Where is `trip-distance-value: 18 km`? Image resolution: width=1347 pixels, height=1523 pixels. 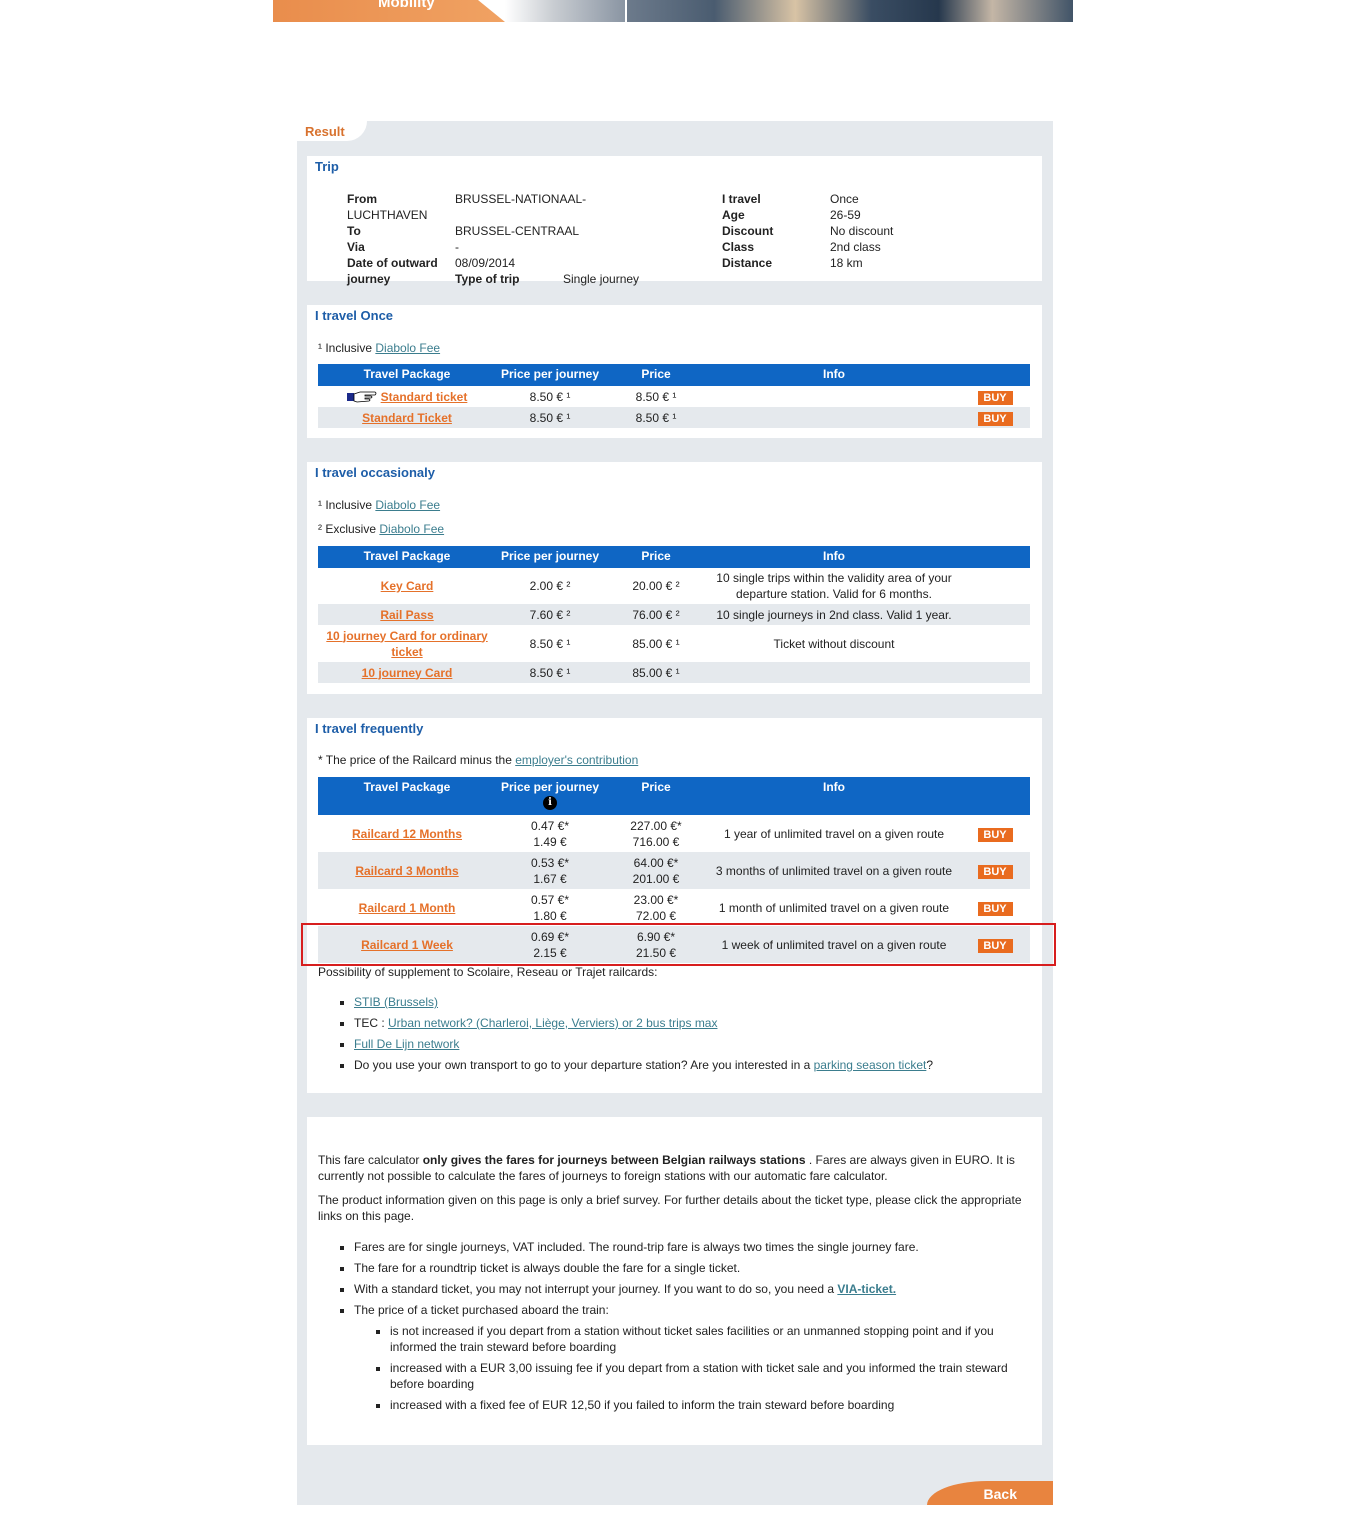 trip-distance-value: 18 km is located at coordinates (846, 263).